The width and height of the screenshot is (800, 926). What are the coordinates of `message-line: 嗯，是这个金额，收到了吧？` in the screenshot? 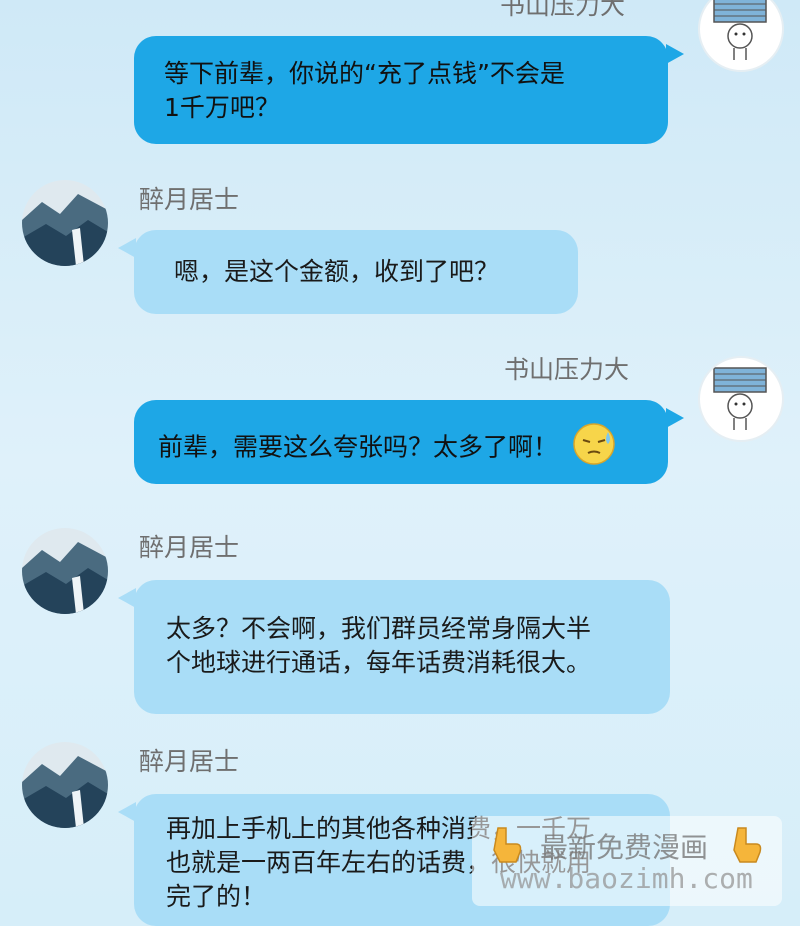 It's located at (337, 271).